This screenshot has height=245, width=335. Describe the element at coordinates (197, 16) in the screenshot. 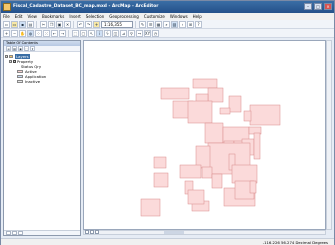

I see `menu-help: Help` at that location.